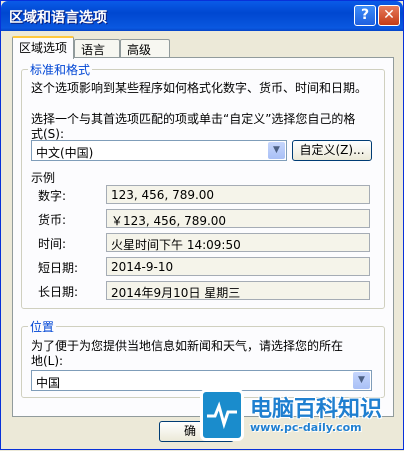 This screenshot has height=451, width=404. Describe the element at coordinates (145, 48) in the screenshot. I see `tab-advanced: 高级` at that location.